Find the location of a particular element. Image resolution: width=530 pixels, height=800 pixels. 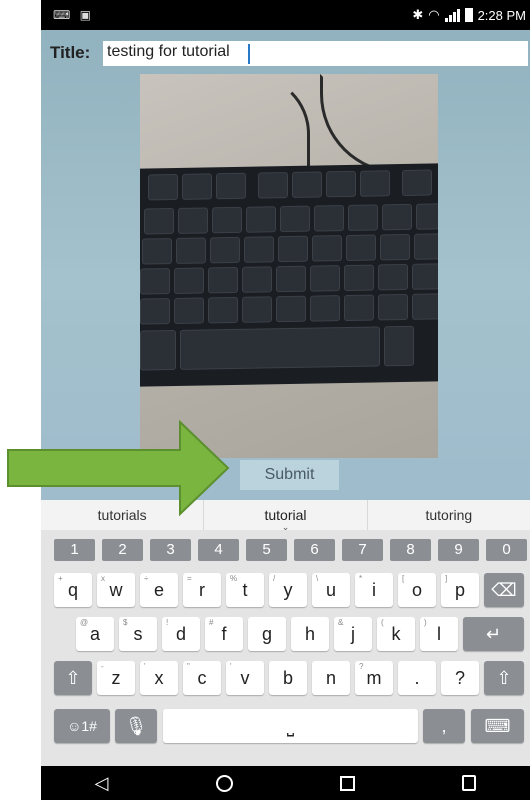

status-left-icons: ⌨ ▣ is located at coordinates (72, 15).